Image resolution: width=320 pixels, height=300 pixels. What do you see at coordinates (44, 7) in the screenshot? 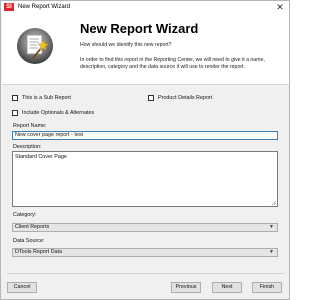
I see `window-title: New Report Wizard` at bounding box center [44, 7].